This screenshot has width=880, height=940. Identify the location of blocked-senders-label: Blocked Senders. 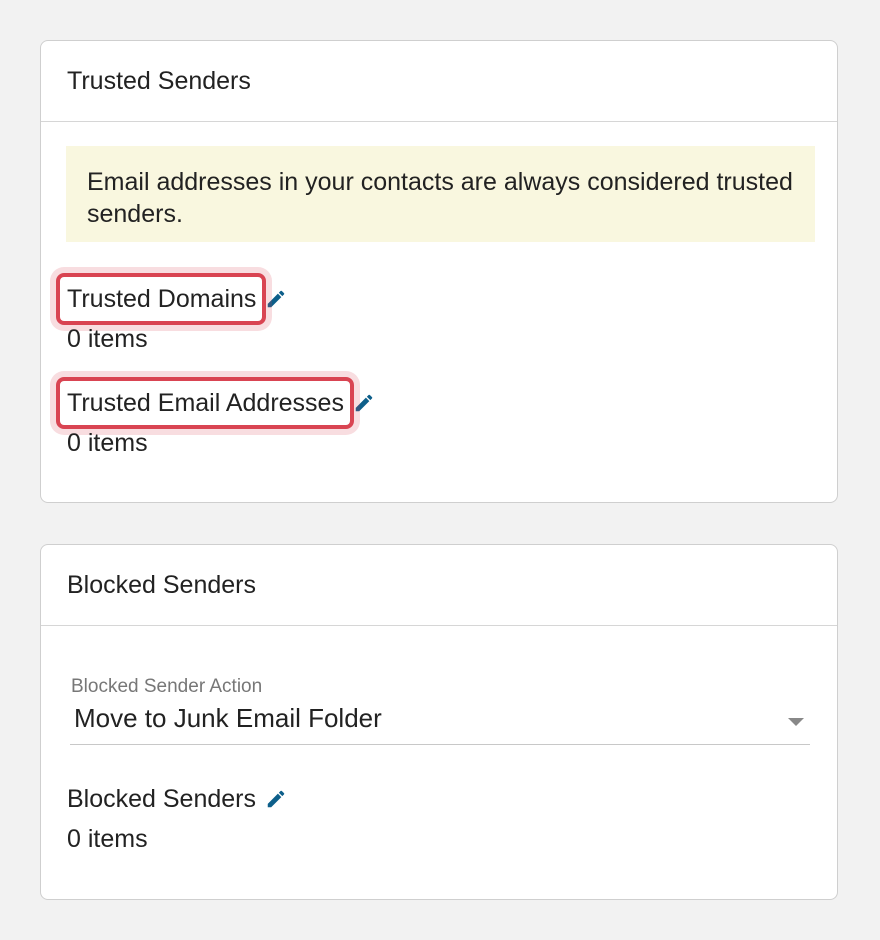
(162, 799).